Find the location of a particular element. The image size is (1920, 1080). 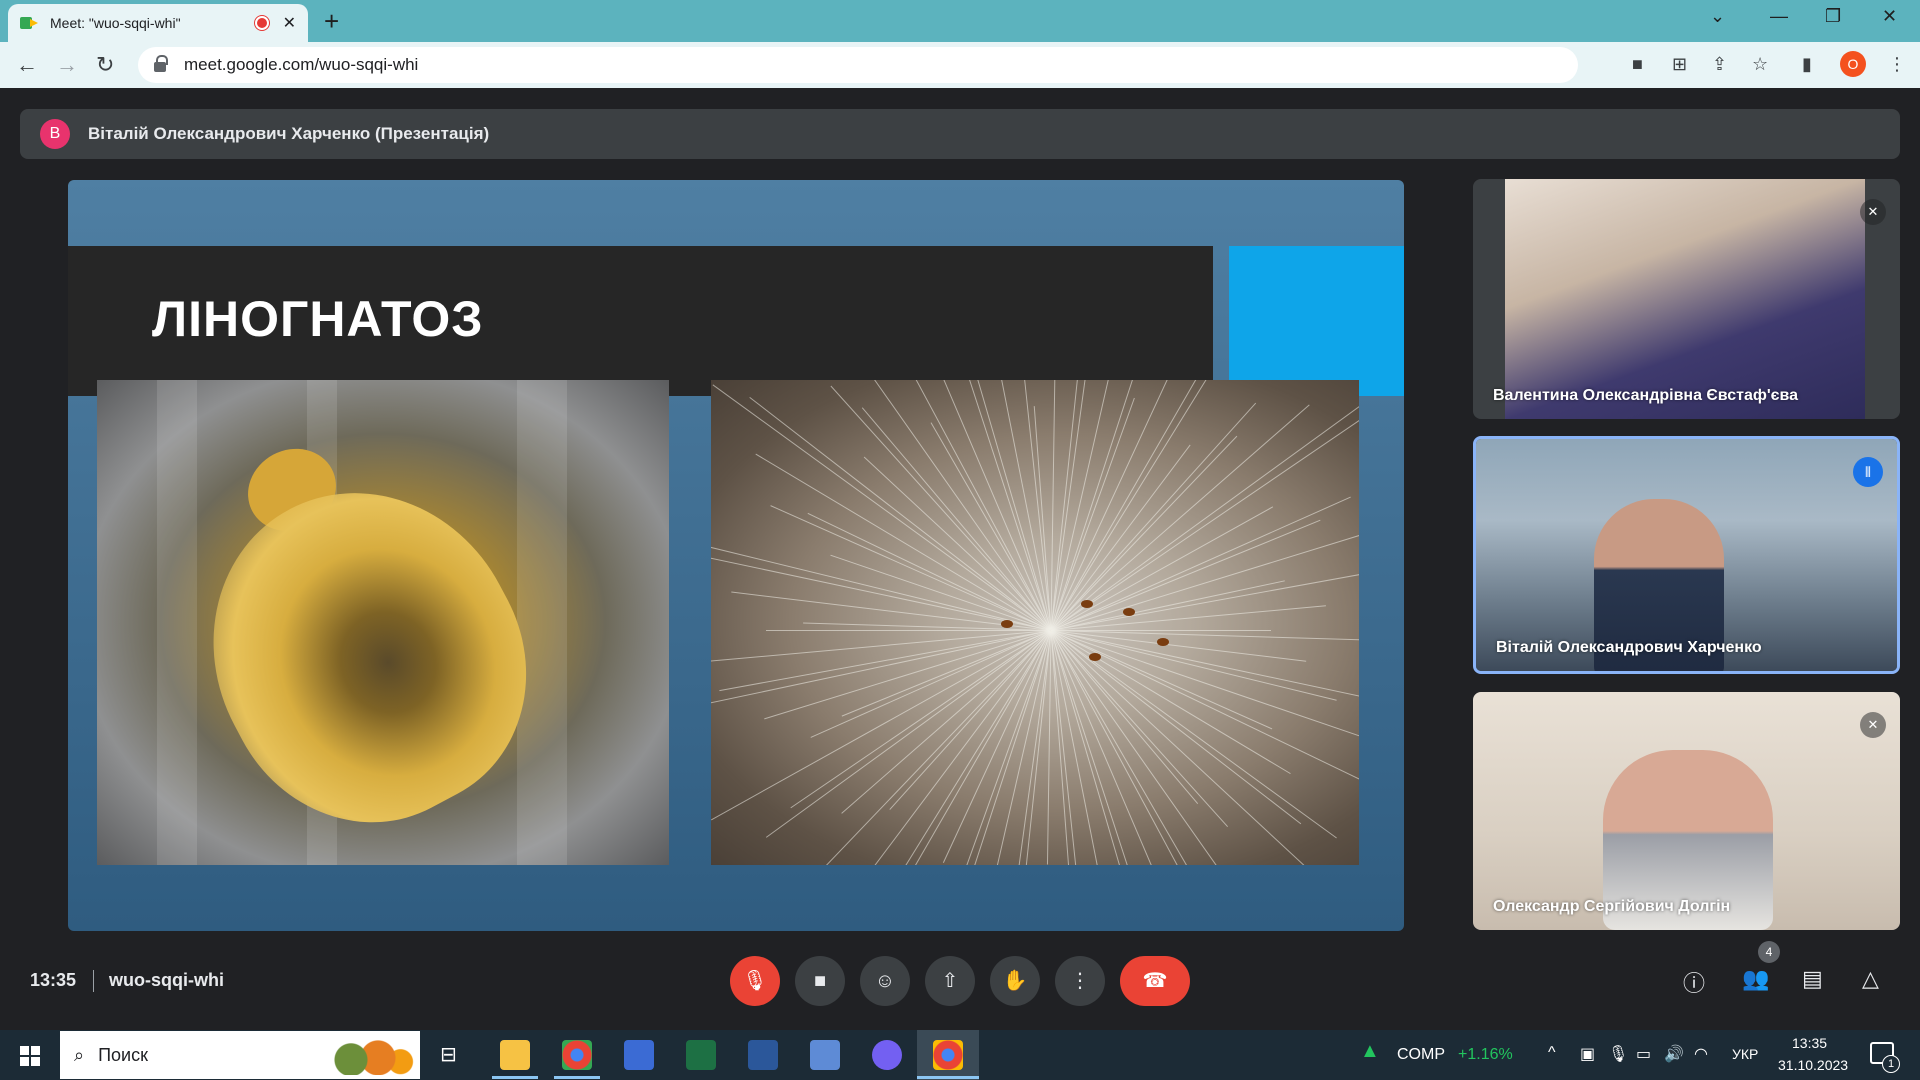

end-call-button: ☎ is located at coordinates (1155, 981).